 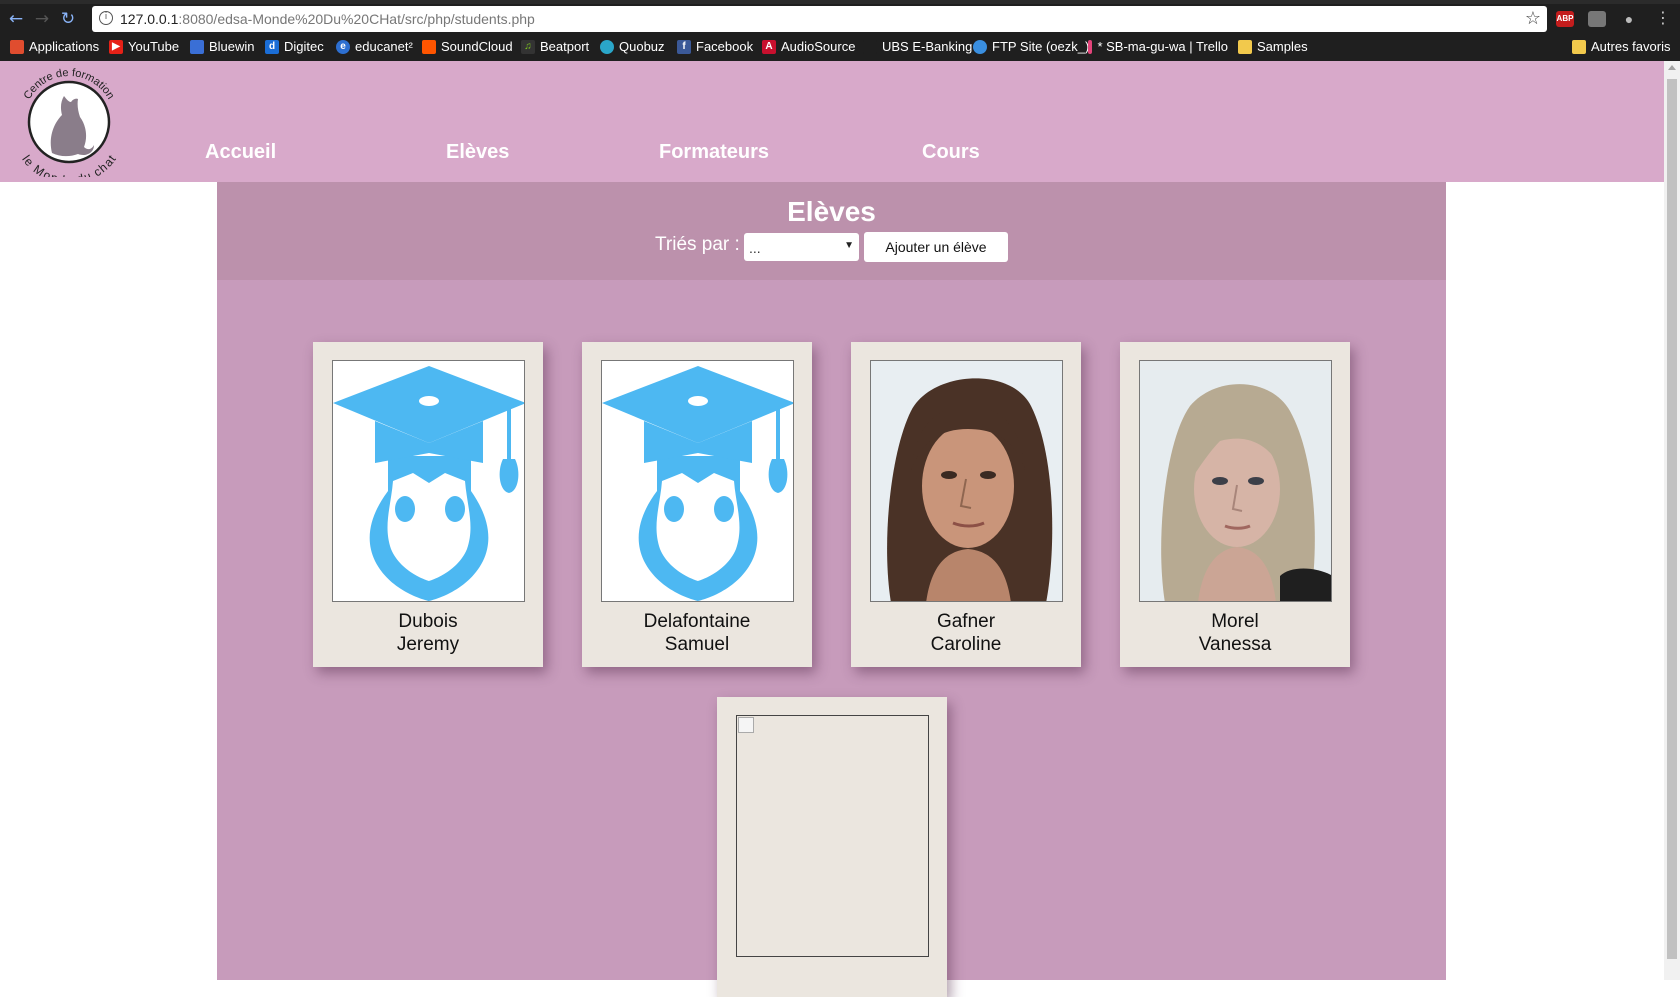 I want to click on nav-formateurs: Formateurs, so click(x=714, y=152).